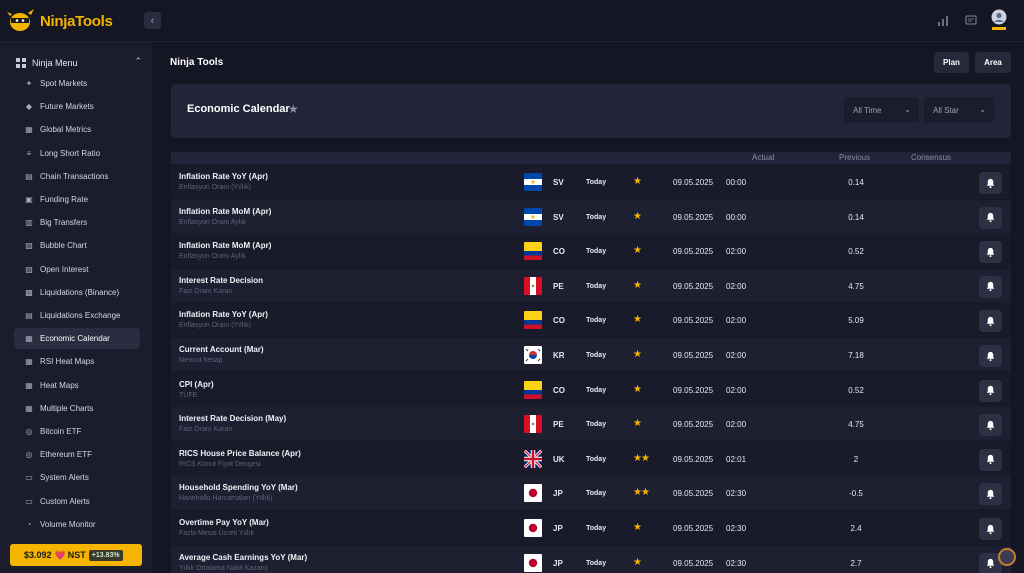 Image resolution: width=1024 pixels, height=573 pixels. What do you see at coordinates (38, 555) in the screenshot?
I see `nst-price: $3.092` at bounding box center [38, 555].